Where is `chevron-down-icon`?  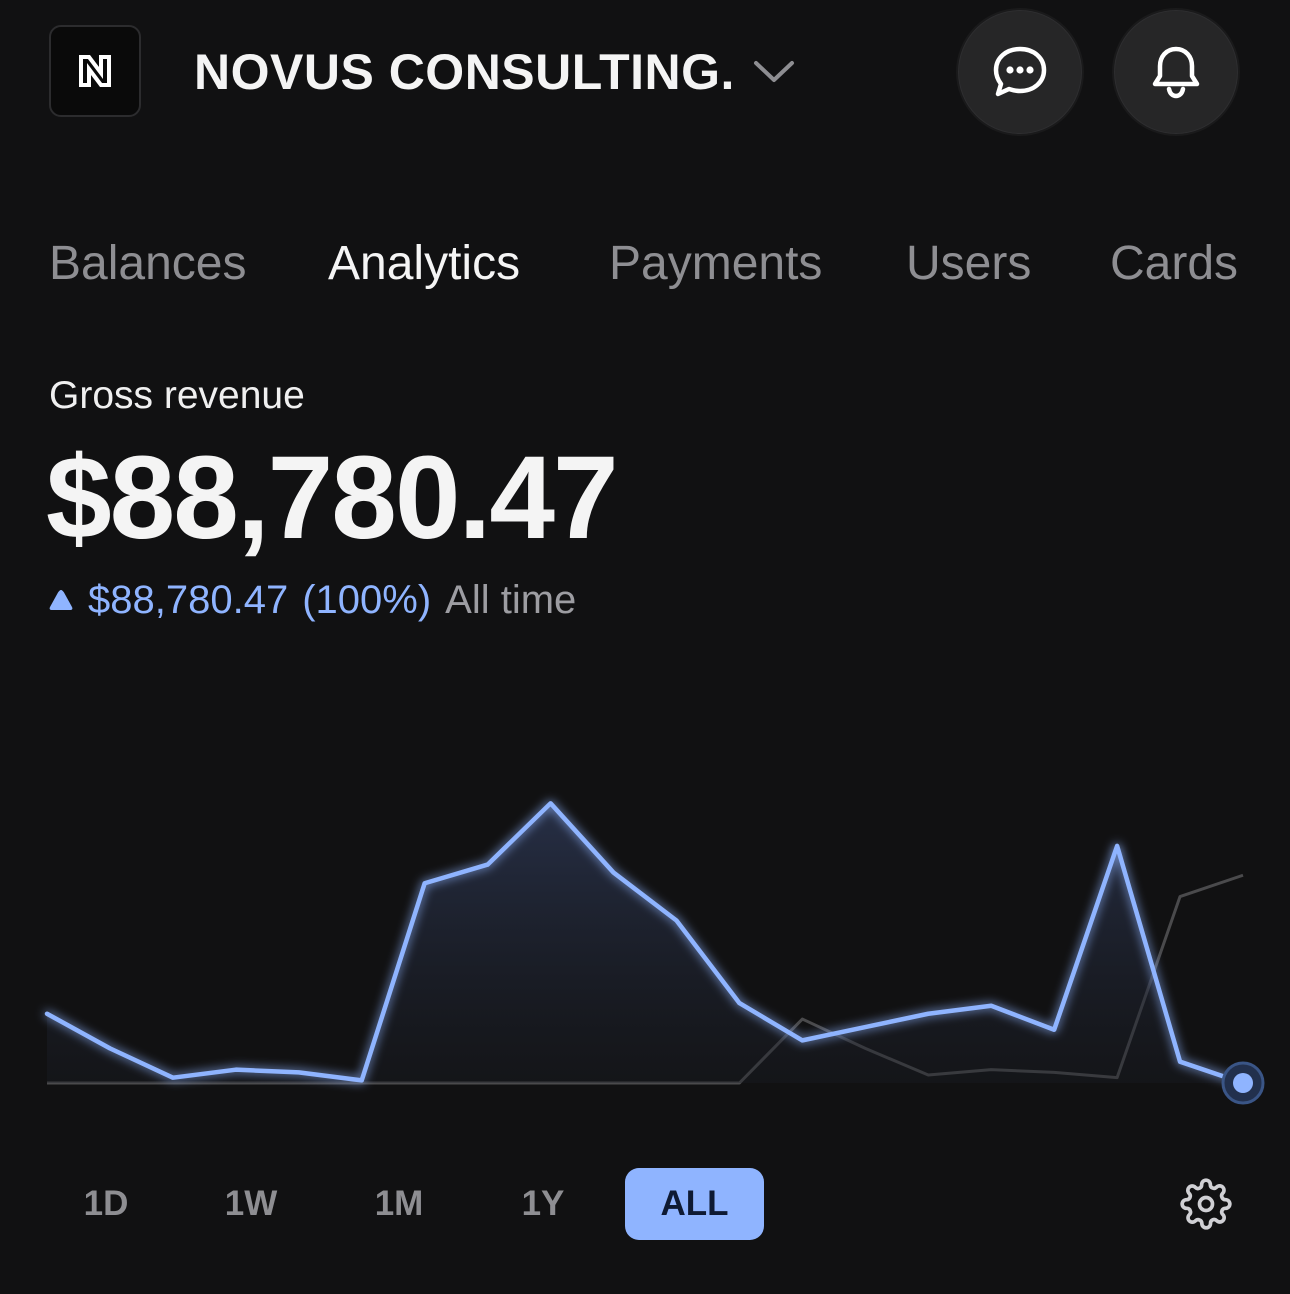 chevron-down-icon is located at coordinates (773, 71).